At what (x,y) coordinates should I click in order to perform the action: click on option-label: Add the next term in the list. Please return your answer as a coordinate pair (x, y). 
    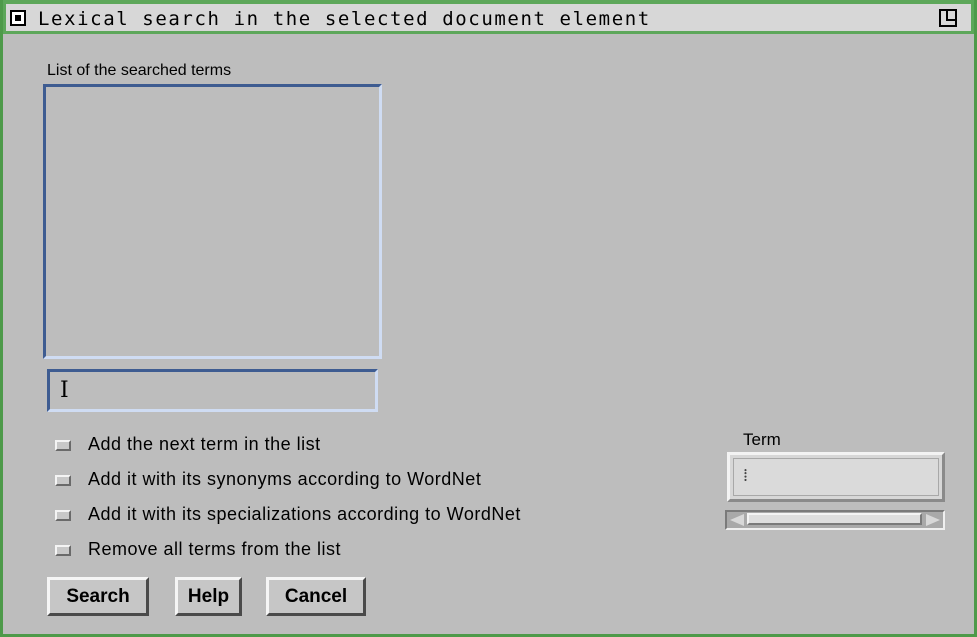
    Looking at the image, I should click on (204, 444).